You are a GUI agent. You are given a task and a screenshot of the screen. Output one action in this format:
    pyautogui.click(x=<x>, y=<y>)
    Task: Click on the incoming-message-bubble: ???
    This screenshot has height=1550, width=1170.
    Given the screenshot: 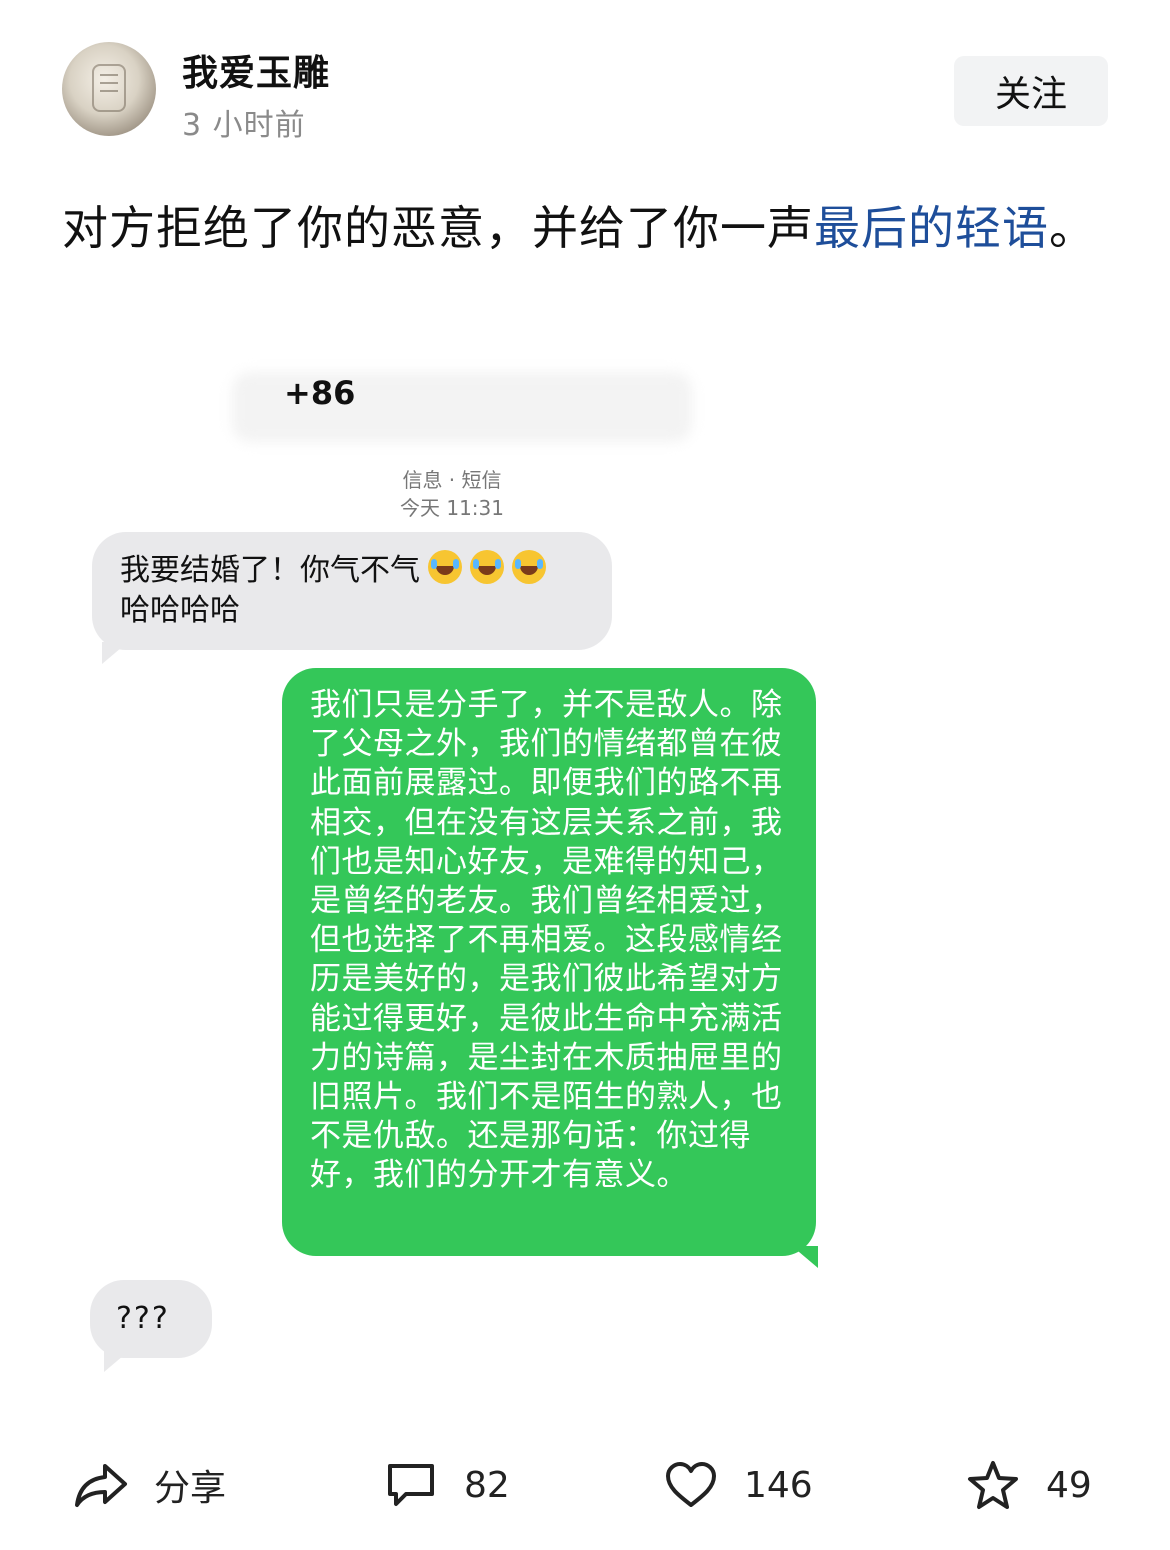 What is the action you would take?
    pyautogui.click(x=151, y=1319)
    